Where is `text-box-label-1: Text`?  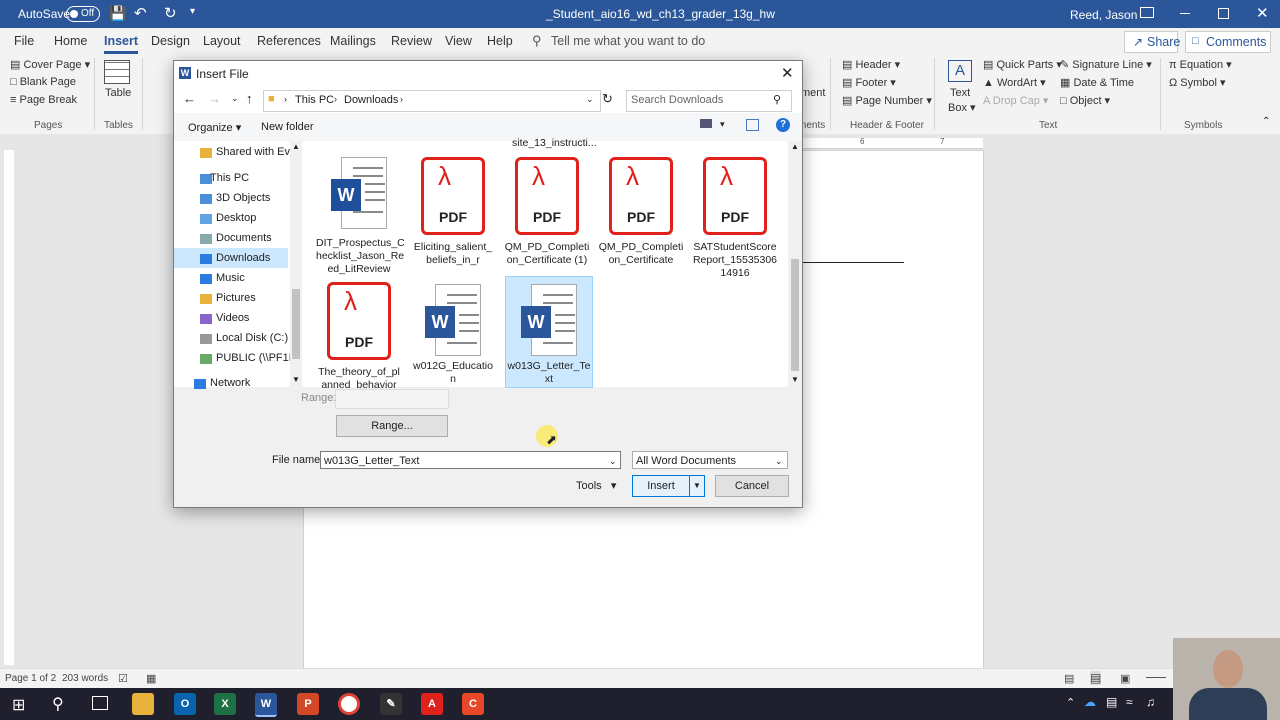
text-box-label-1: Text is located at coordinates (960, 93).